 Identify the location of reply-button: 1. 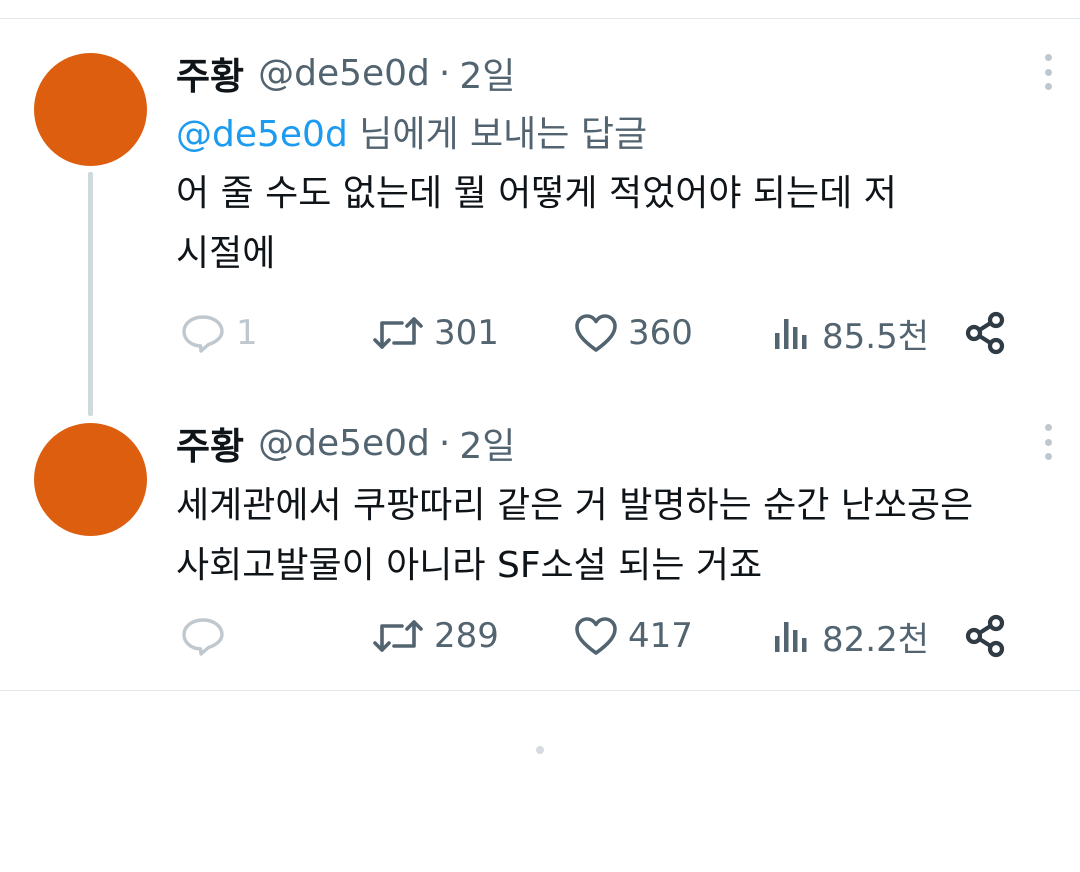
(219, 333).